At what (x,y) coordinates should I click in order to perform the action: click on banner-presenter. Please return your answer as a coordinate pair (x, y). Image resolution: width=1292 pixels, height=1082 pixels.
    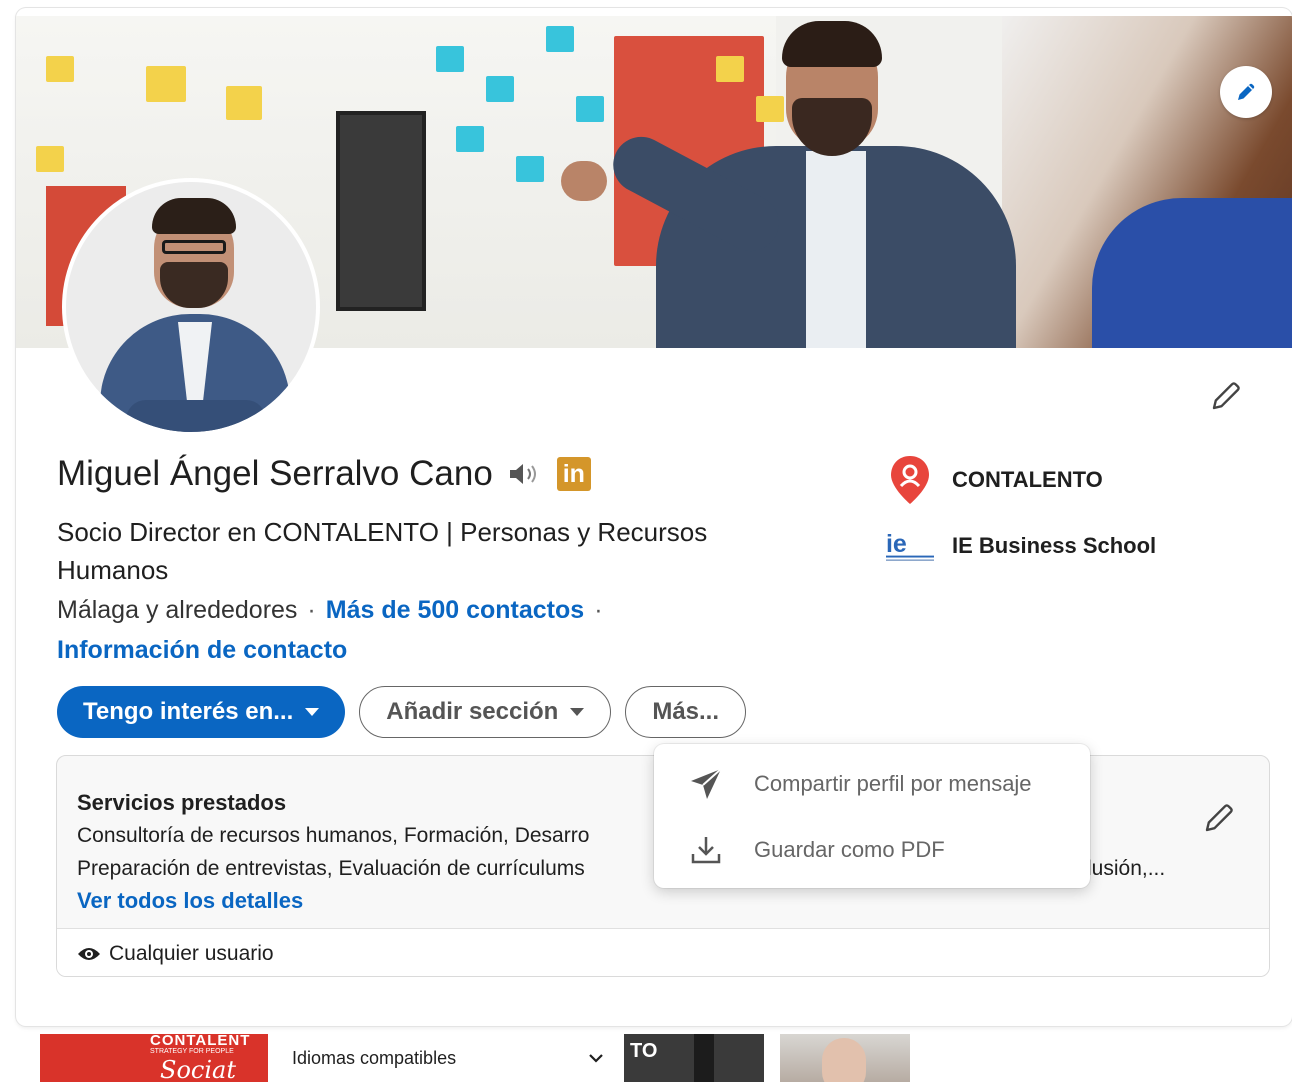
    Looking at the image, I should click on (788, 182).